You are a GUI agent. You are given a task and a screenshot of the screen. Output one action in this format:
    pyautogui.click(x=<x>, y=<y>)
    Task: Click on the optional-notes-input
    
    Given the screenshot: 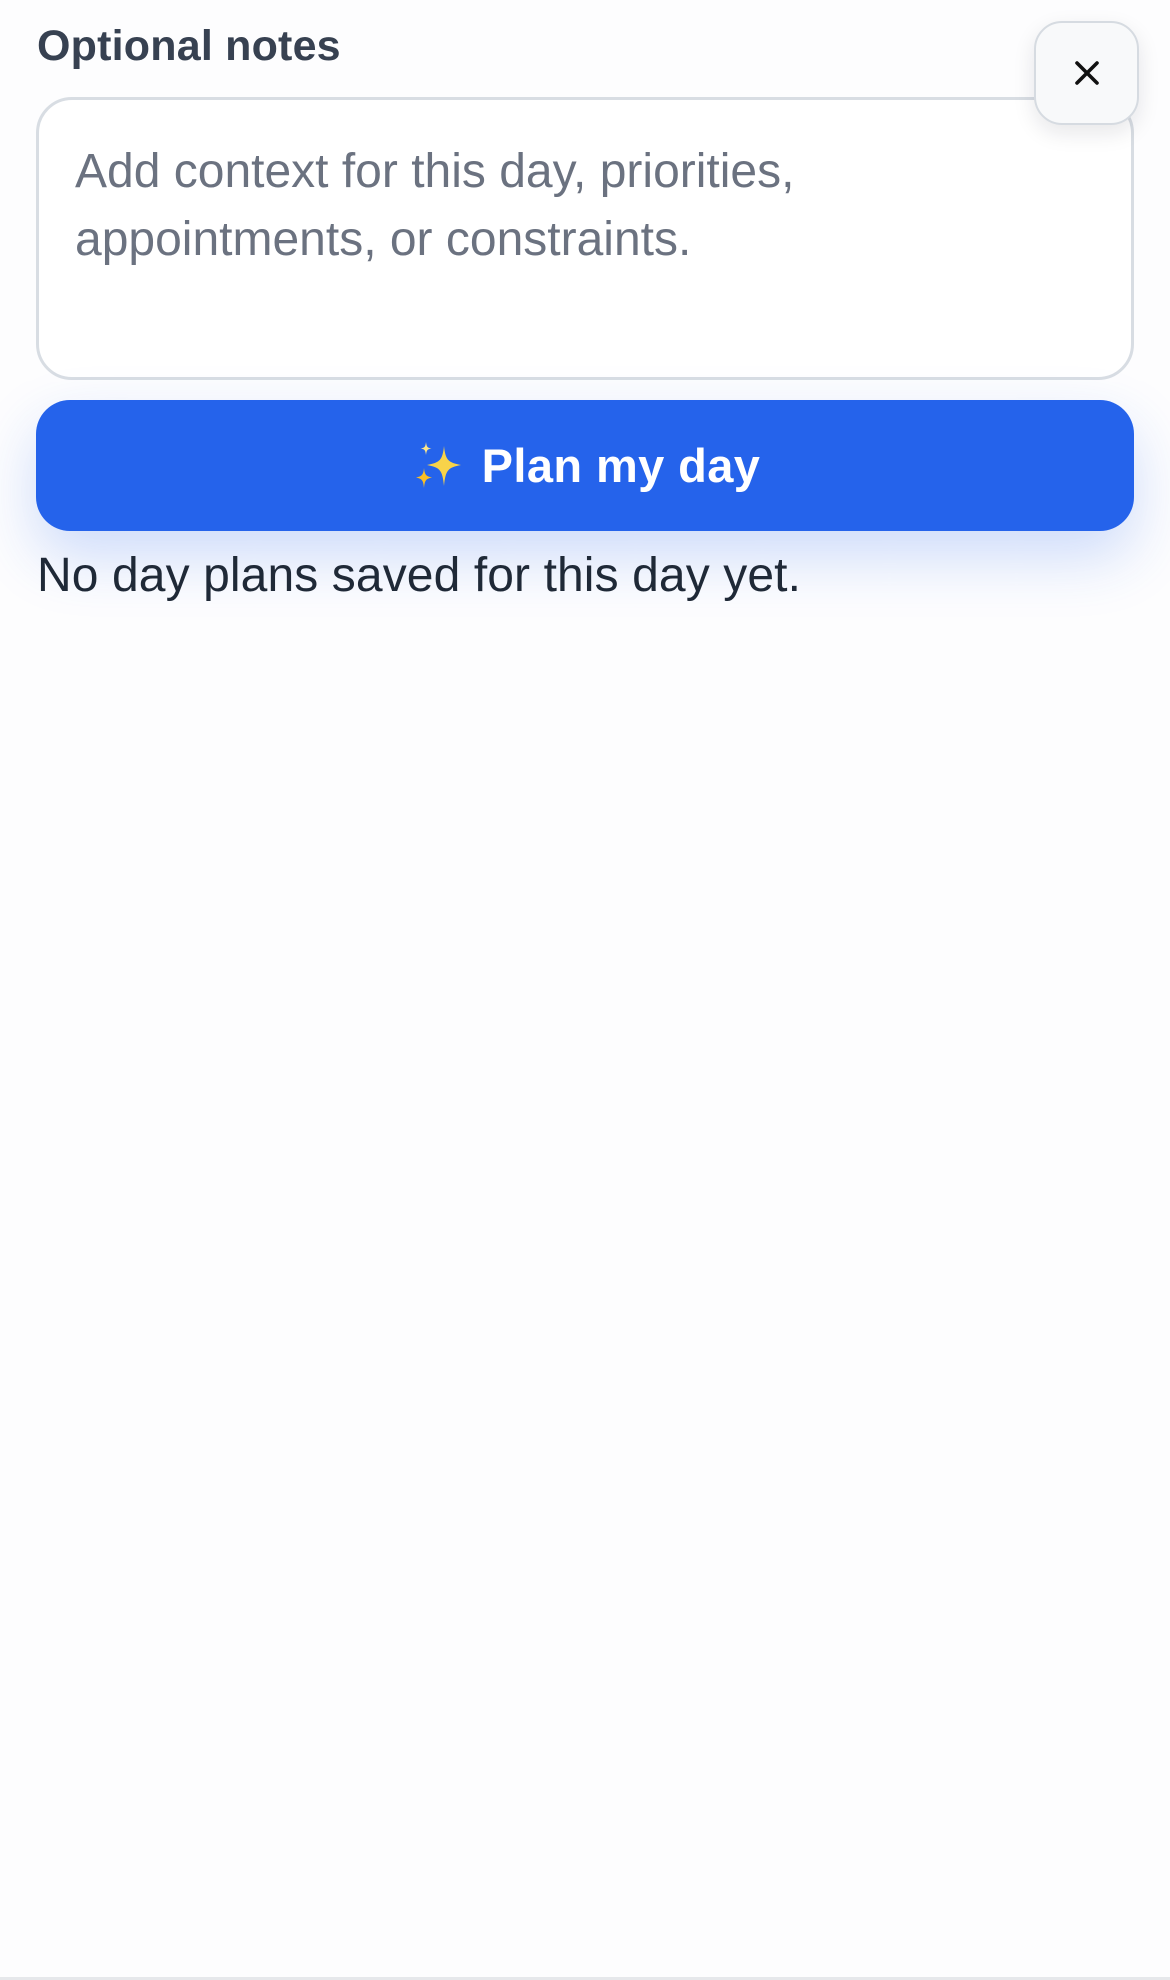 What is the action you would take?
    pyautogui.click(x=585, y=238)
    